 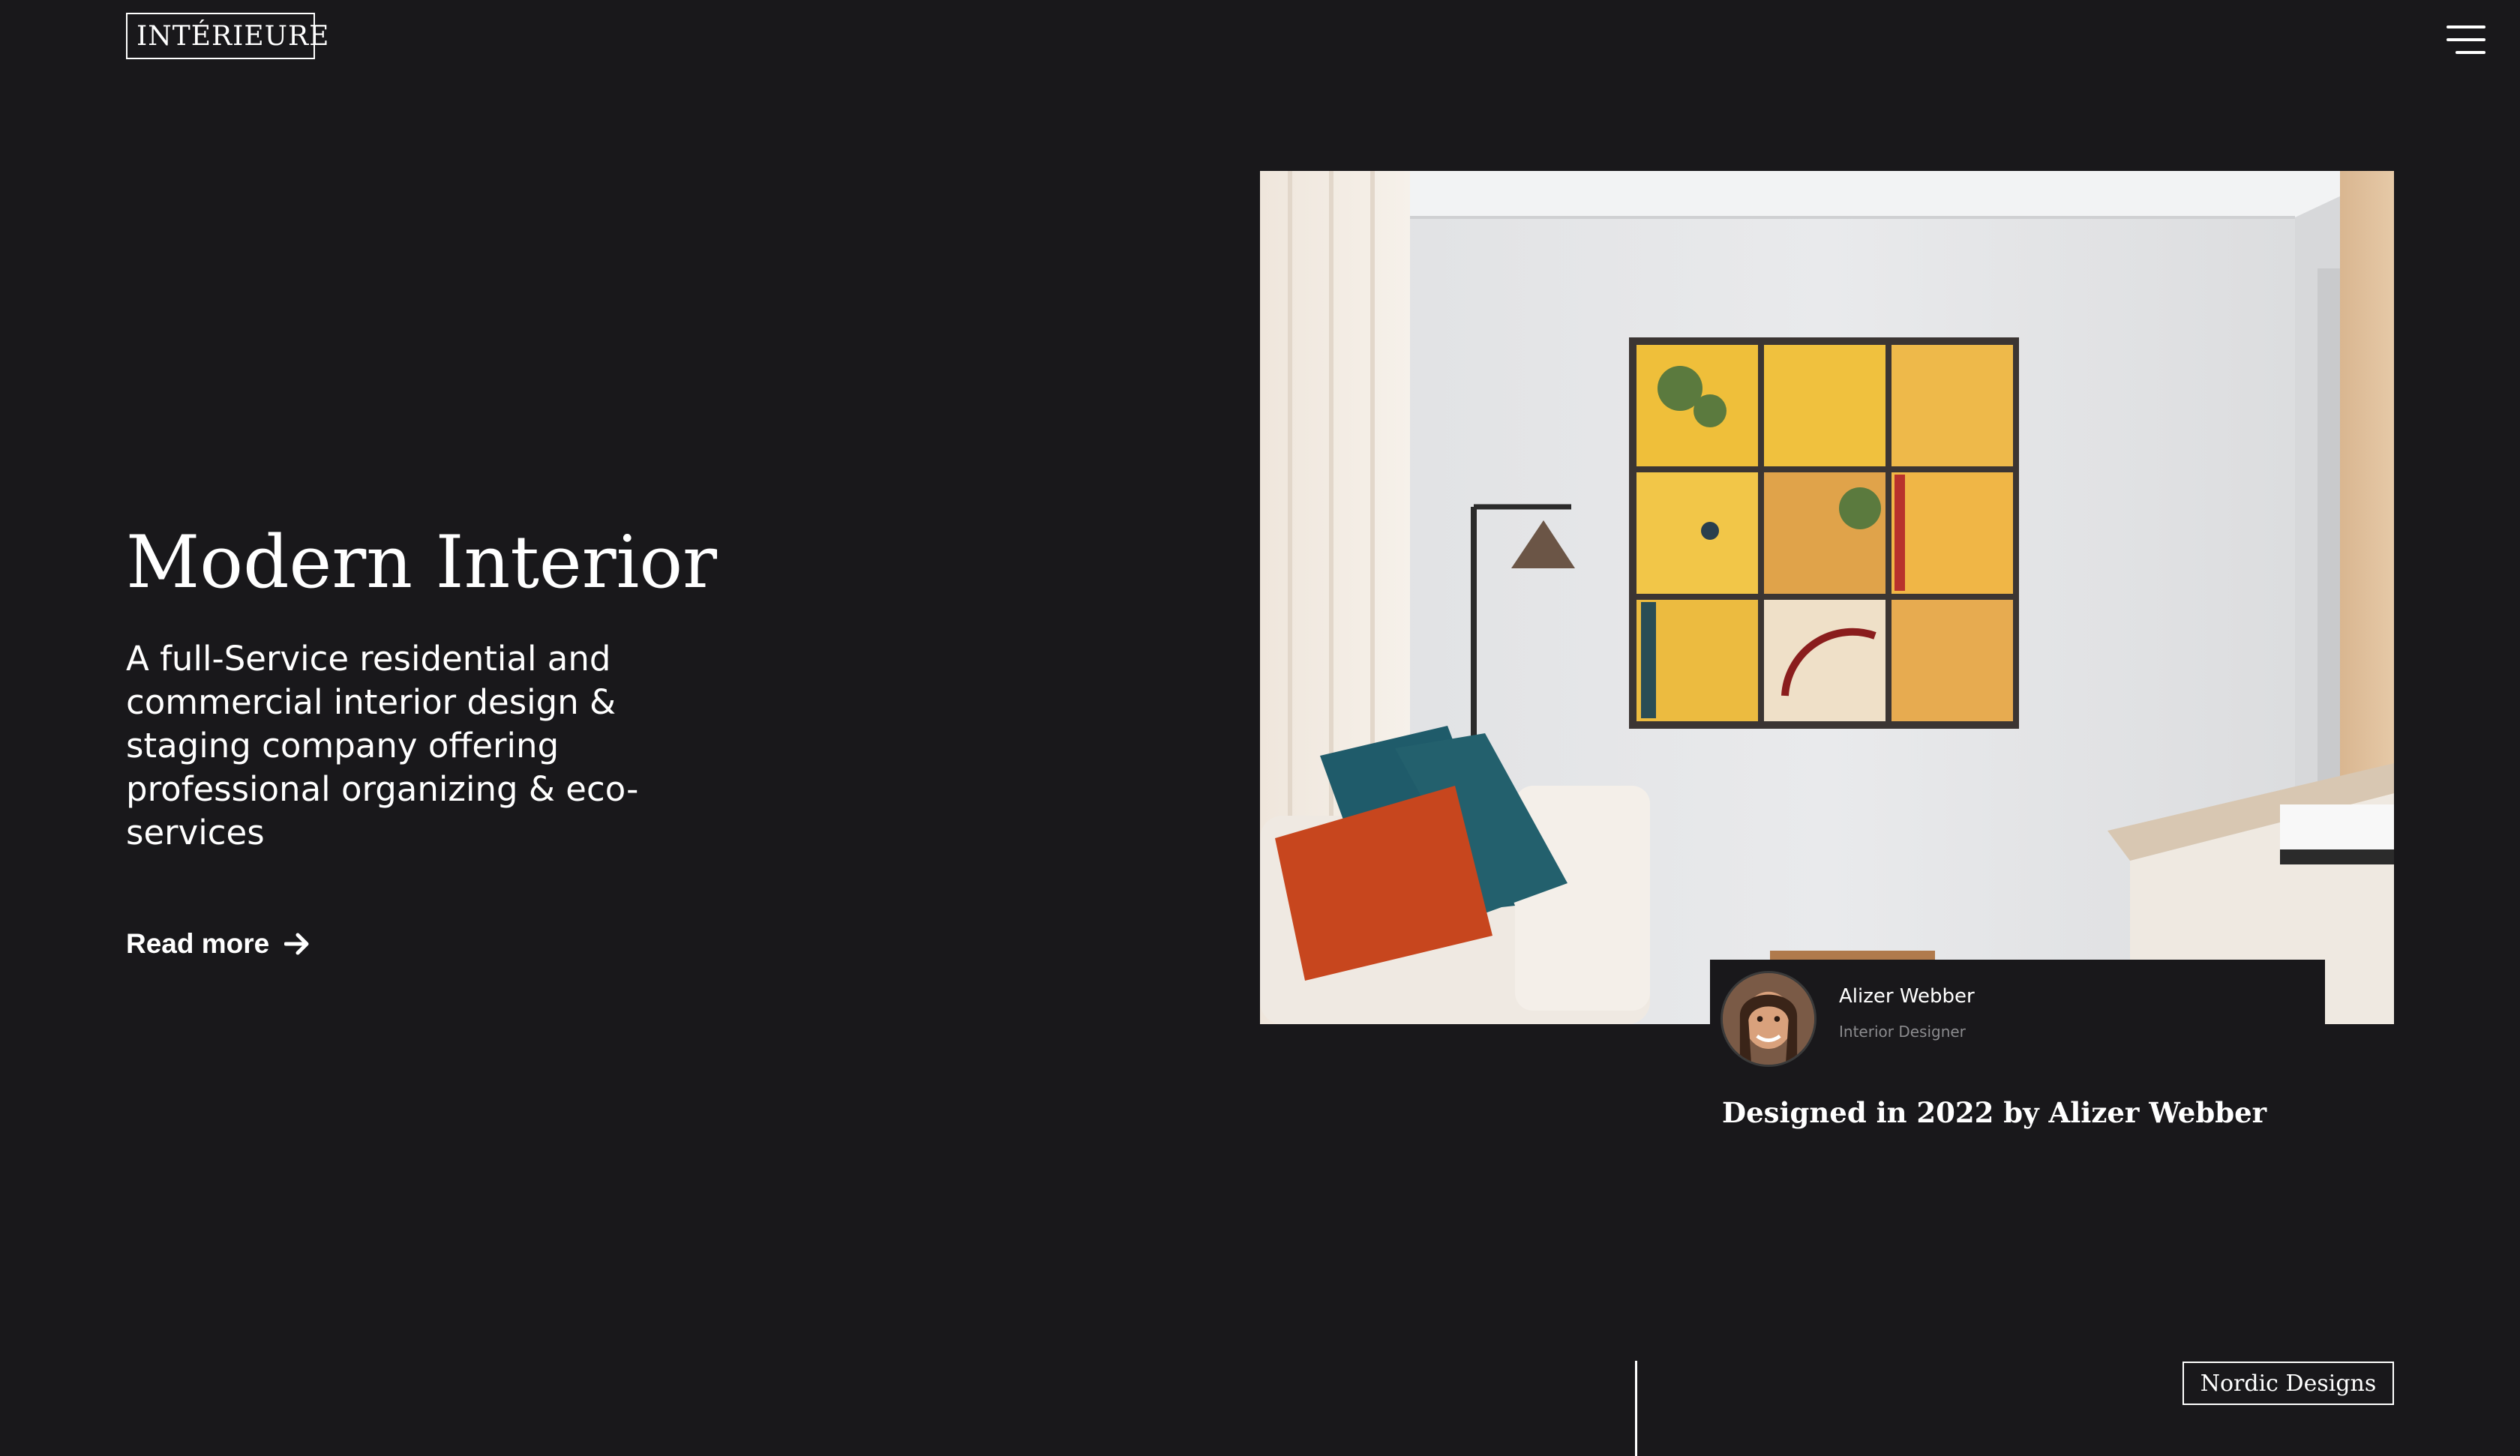 What do you see at coordinates (422, 562) in the screenshot?
I see `hero-title: Modern Interior` at bounding box center [422, 562].